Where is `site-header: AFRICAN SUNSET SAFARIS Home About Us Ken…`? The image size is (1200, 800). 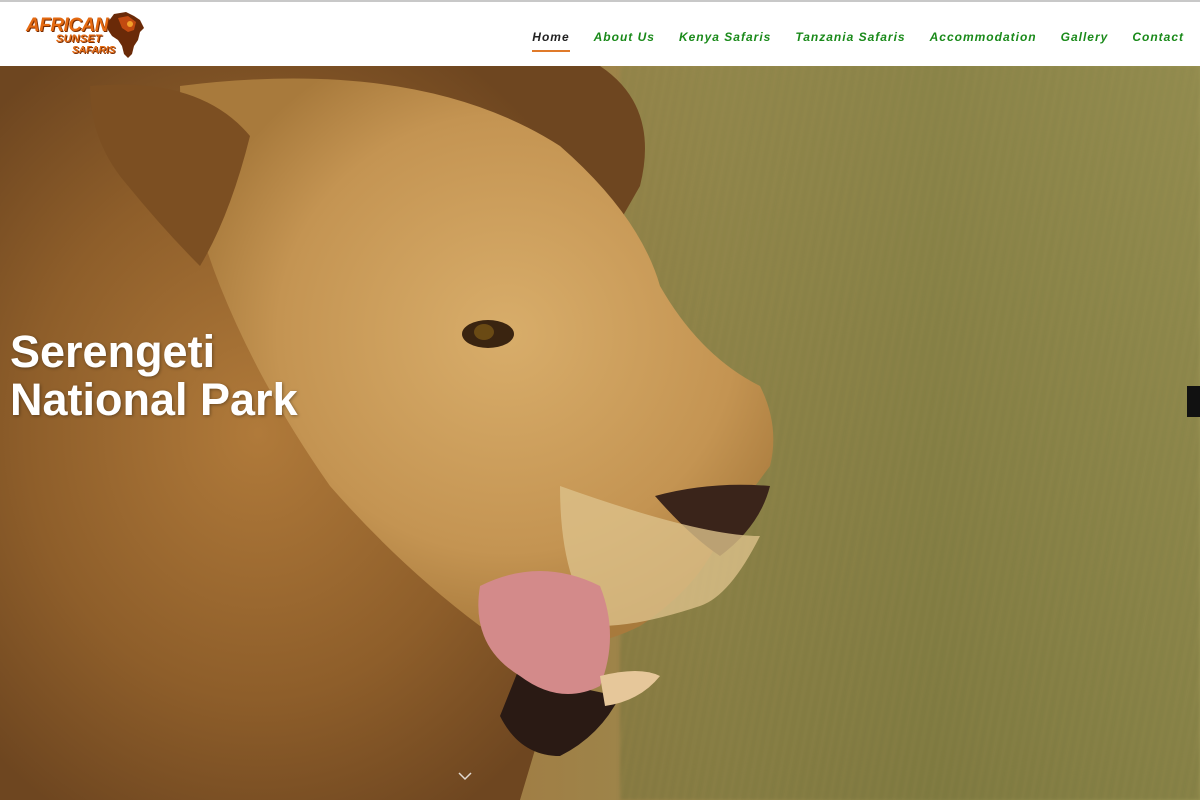 site-header: AFRICAN SUNSET SAFARIS Home About Us Ken… is located at coordinates (600, 34).